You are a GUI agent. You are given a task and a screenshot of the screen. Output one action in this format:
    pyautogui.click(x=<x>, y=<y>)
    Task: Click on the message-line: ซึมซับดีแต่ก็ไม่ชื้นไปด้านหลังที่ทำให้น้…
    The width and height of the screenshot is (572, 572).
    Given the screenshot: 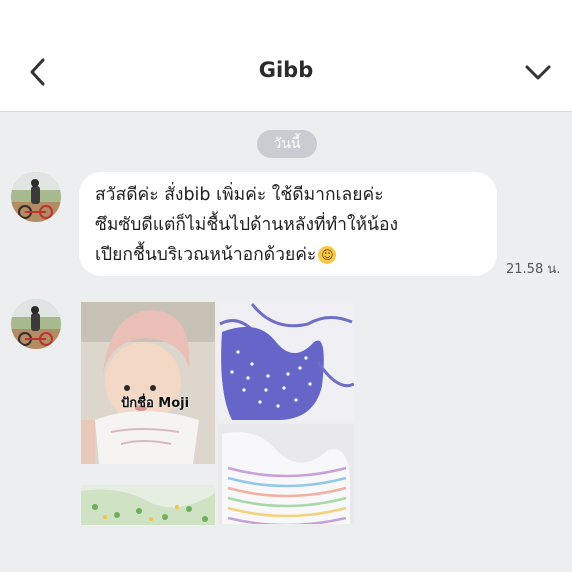 What is the action you would take?
    pyautogui.click(x=247, y=225)
    